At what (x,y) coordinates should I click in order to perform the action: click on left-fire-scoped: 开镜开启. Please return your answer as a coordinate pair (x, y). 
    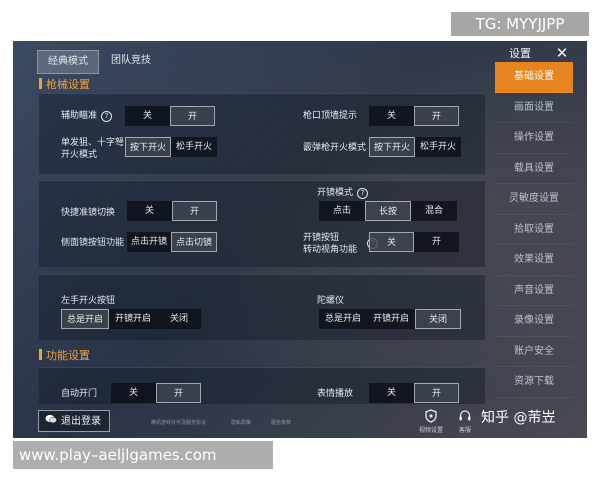
    Looking at the image, I should click on (133, 319).